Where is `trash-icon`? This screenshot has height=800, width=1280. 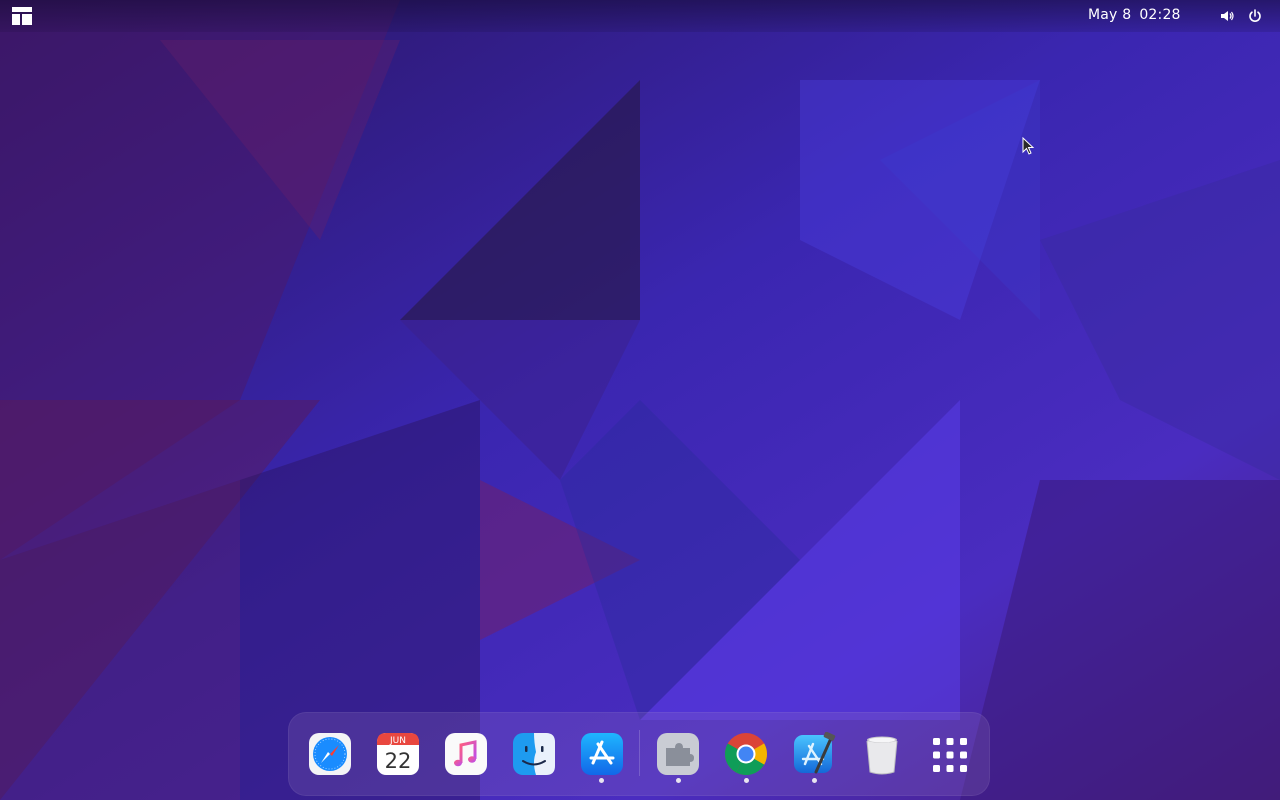 trash-icon is located at coordinates (882, 755).